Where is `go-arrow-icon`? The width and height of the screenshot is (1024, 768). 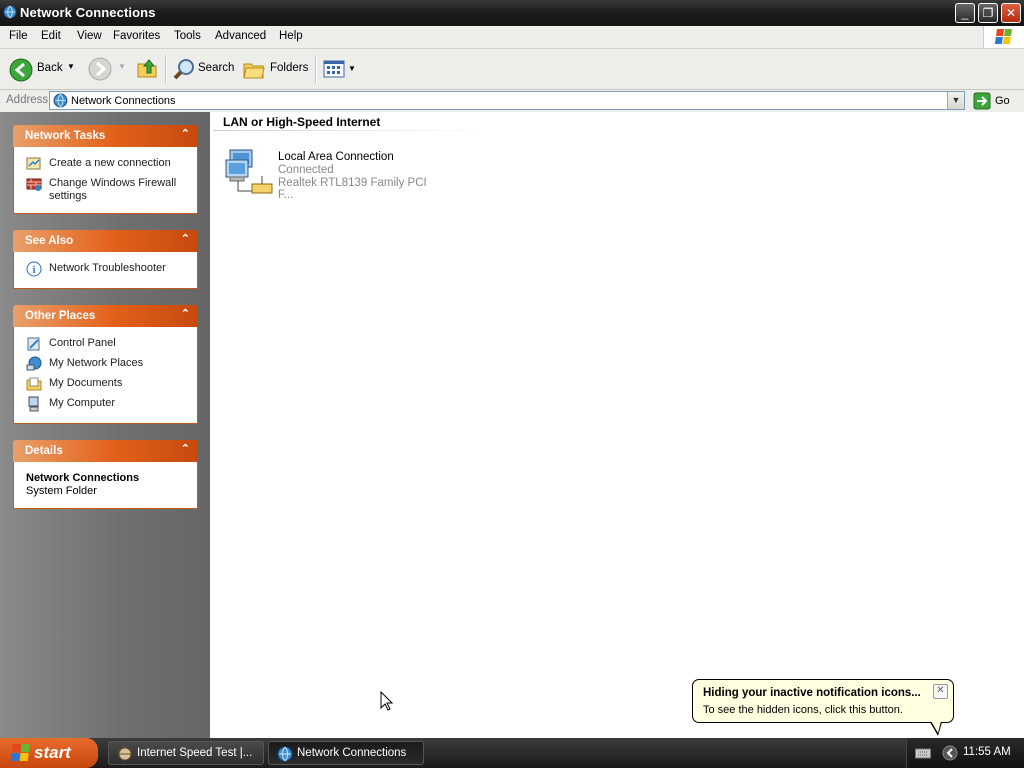
go-arrow-icon is located at coordinates (982, 102).